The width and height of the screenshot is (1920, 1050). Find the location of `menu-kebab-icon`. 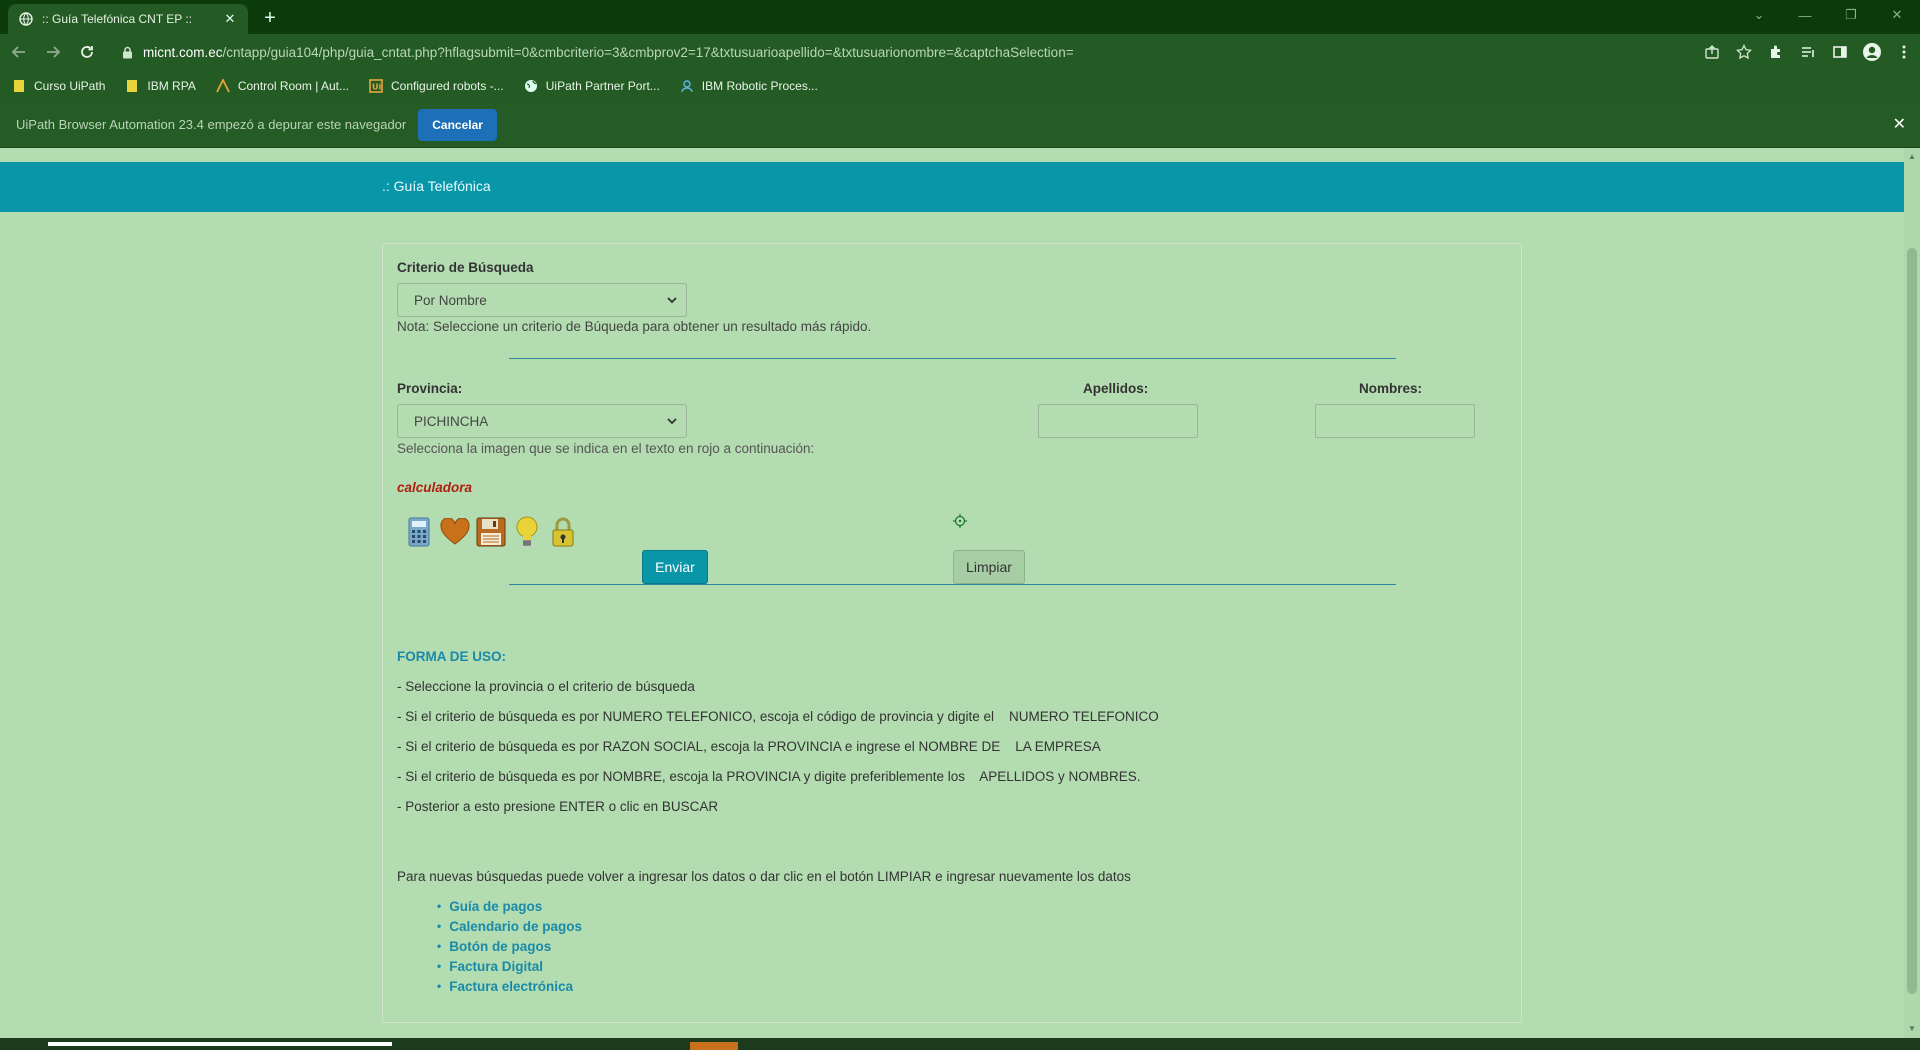

menu-kebab-icon is located at coordinates (1904, 52).